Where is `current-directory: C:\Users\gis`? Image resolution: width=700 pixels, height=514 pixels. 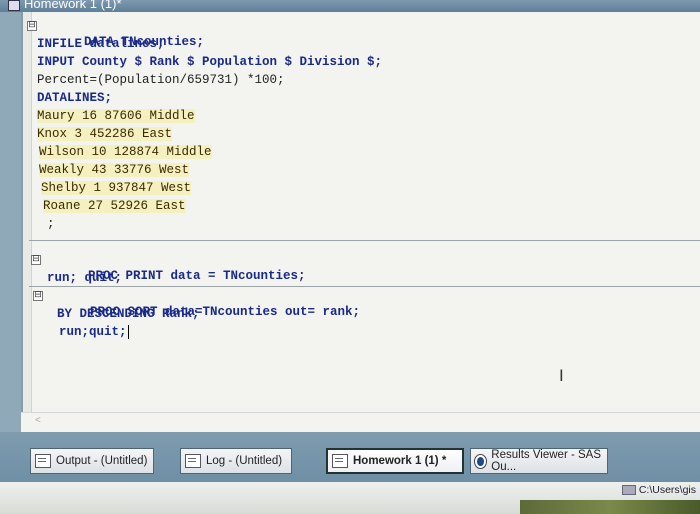 current-directory: C:\Users\gis is located at coordinates (658, 490).